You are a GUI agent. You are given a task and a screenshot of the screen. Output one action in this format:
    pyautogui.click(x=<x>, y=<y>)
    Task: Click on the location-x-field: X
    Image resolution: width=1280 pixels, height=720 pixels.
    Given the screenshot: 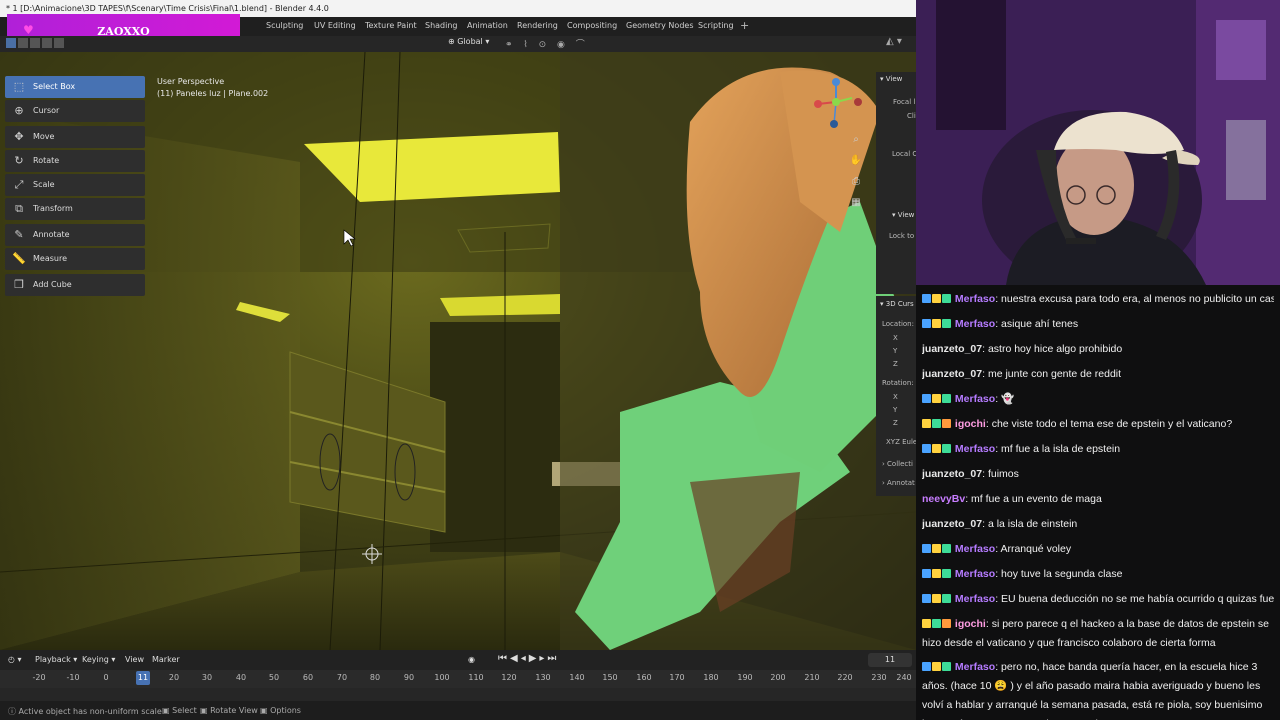 What is the action you would take?
    pyautogui.click(x=895, y=338)
    